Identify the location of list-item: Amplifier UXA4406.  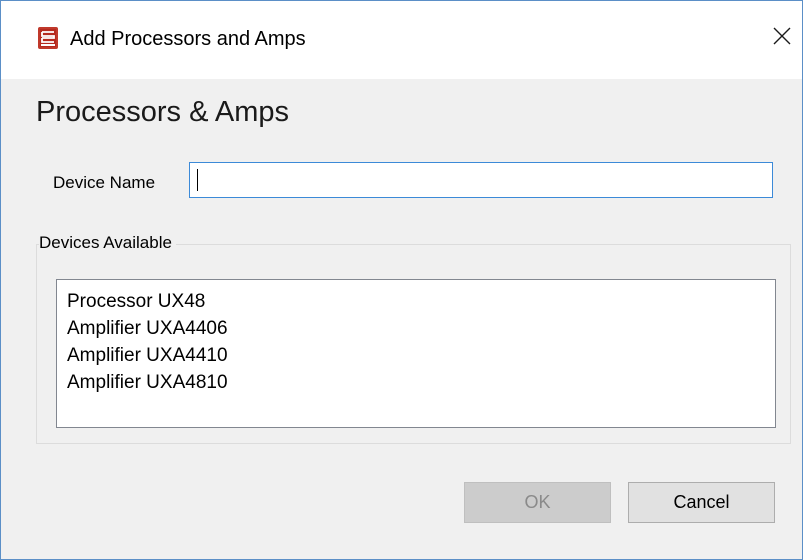
(416, 328).